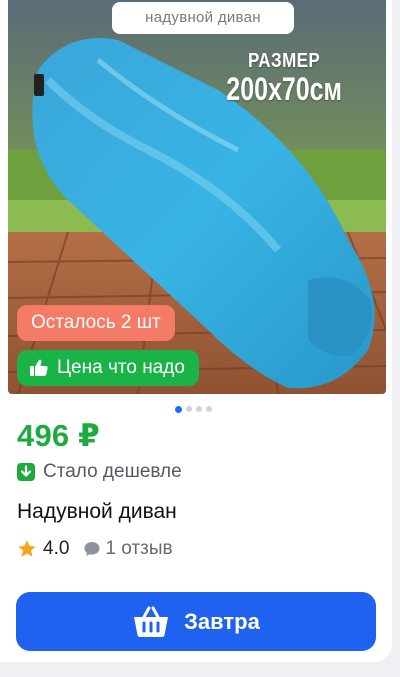 Image resolution: width=400 pixels, height=677 pixels. I want to click on price: 496 ₽, so click(58, 435).